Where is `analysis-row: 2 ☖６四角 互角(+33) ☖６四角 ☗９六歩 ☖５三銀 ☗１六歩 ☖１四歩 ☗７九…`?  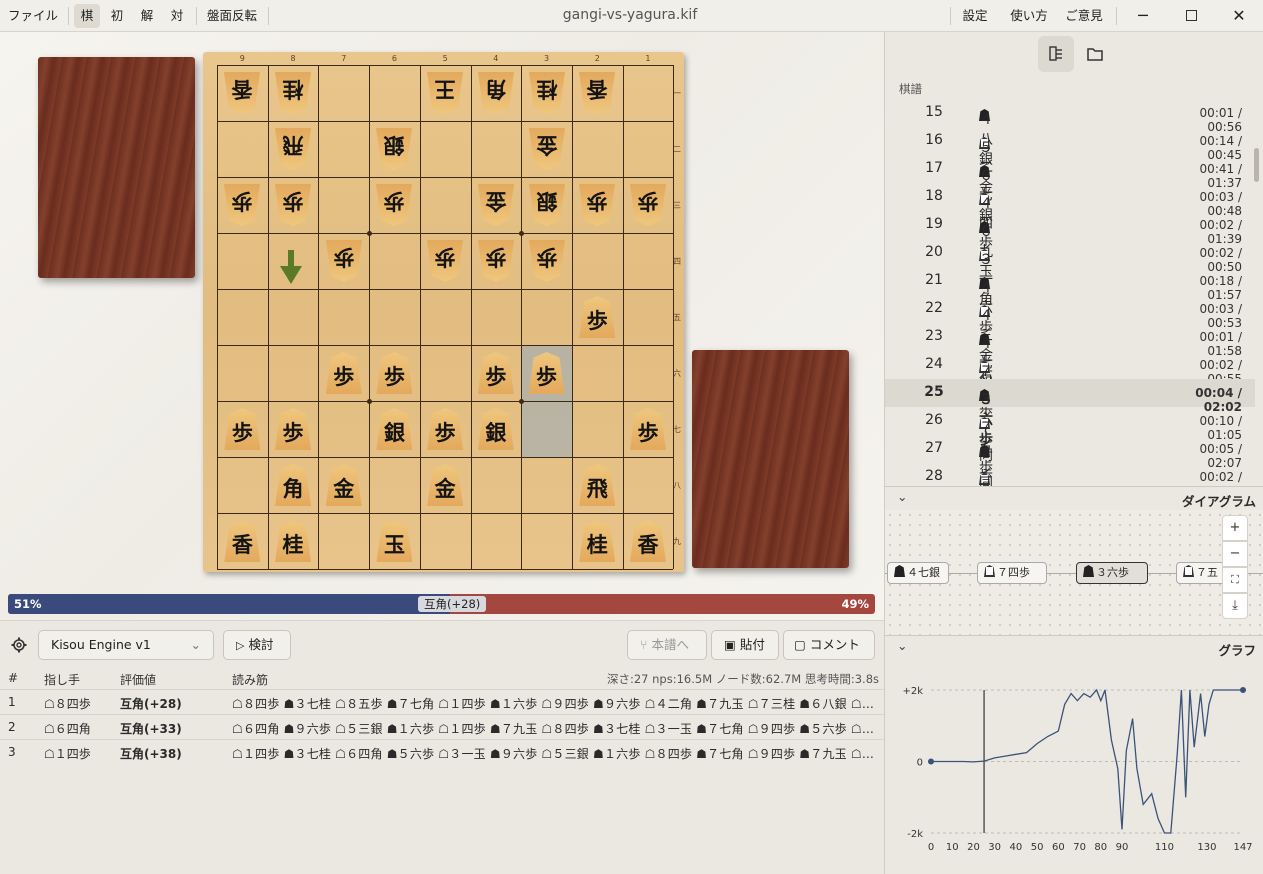 analysis-row: 2 ☖６四角 互角(+33) ☖６四角 ☗９六歩 ☖５三銀 ☗１六歩 ☖１四歩 ☗７九… is located at coordinates (442, 726).